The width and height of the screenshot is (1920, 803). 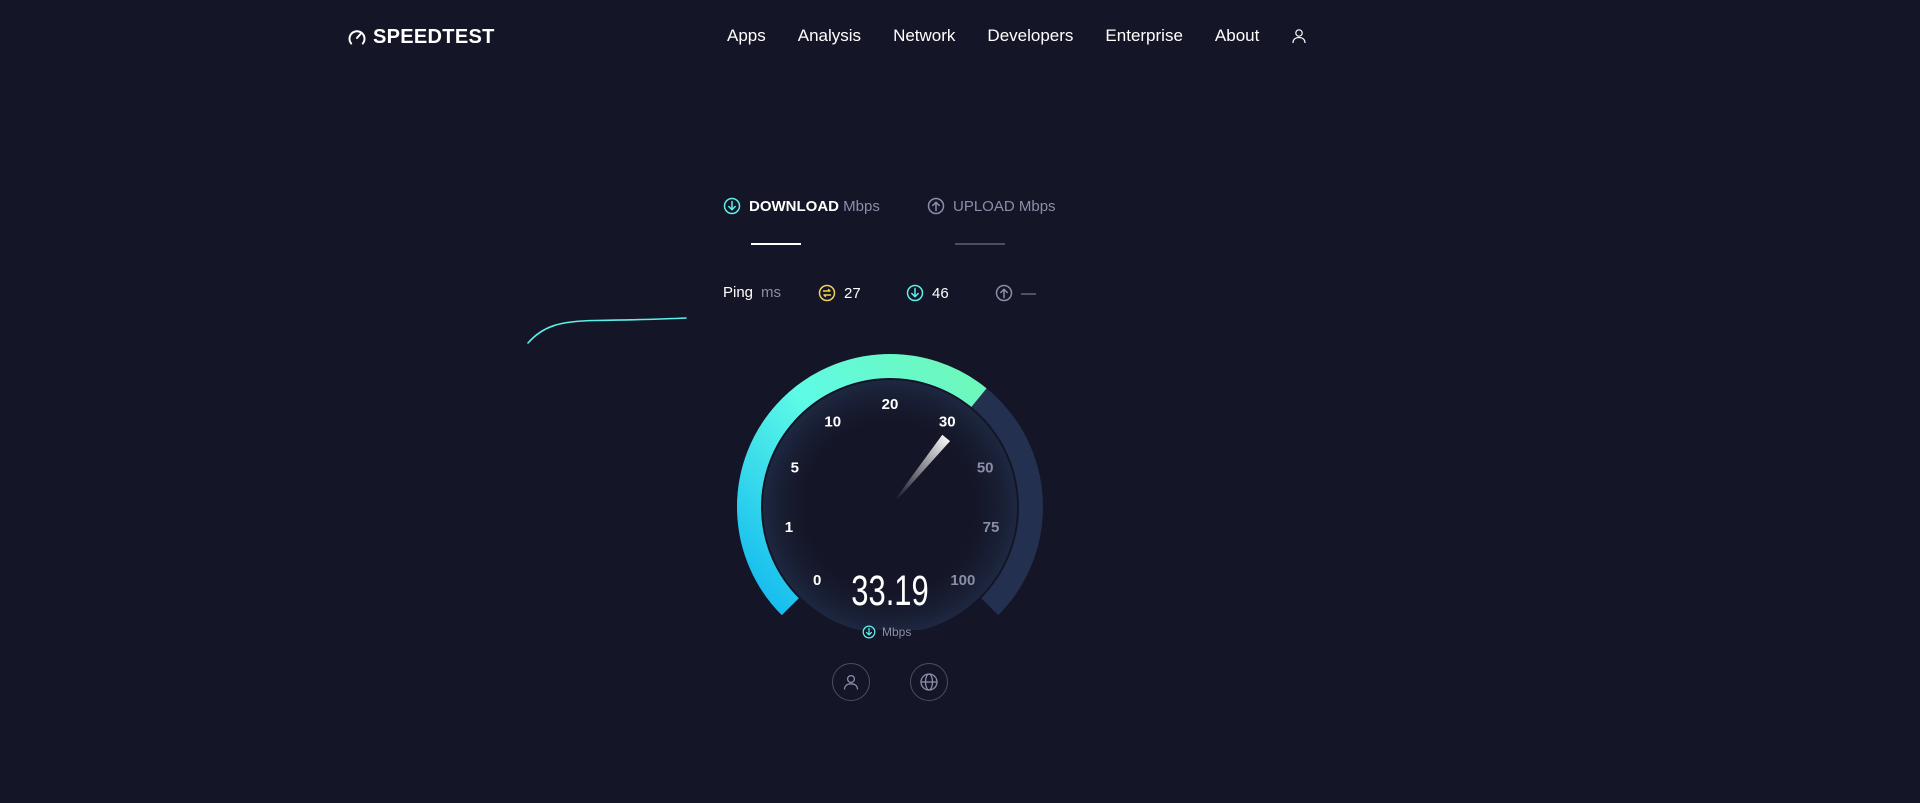 What do you see at coordinates (985, 468) in the screenshot?
I see `gauge-tick-label: 50` at bounding box center [985, 468].